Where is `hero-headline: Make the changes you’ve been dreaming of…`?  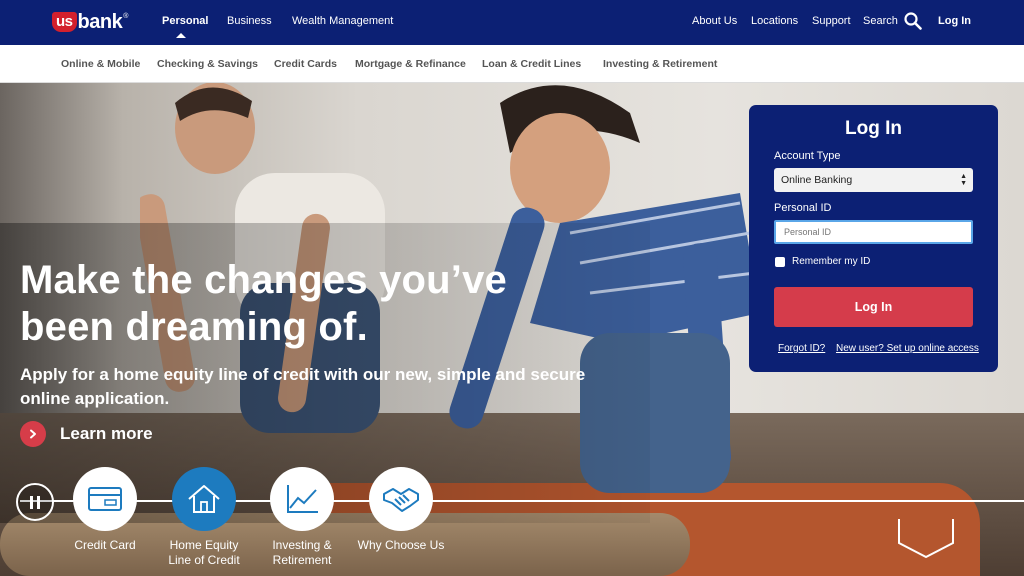
hero-headline: Make the changes you’ve been dreaming of… is located at coordinates (320, 304).